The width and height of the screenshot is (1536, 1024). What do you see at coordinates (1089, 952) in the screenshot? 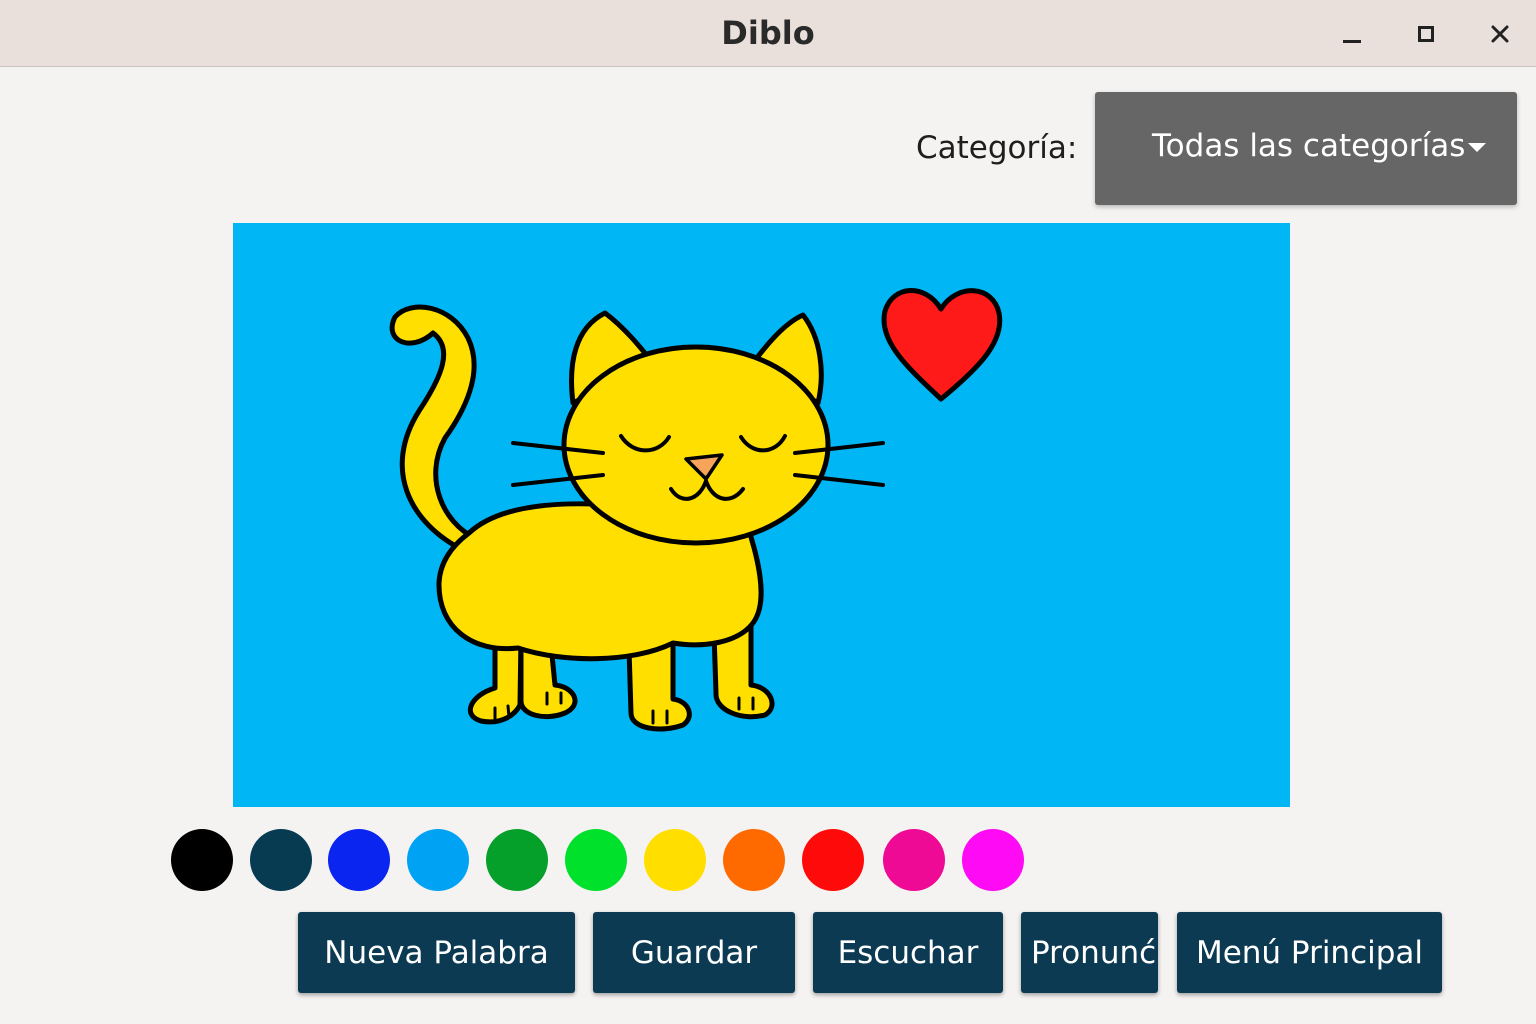
I see `pronounce-button: Pronunć` at bounding box center [1089, 952].